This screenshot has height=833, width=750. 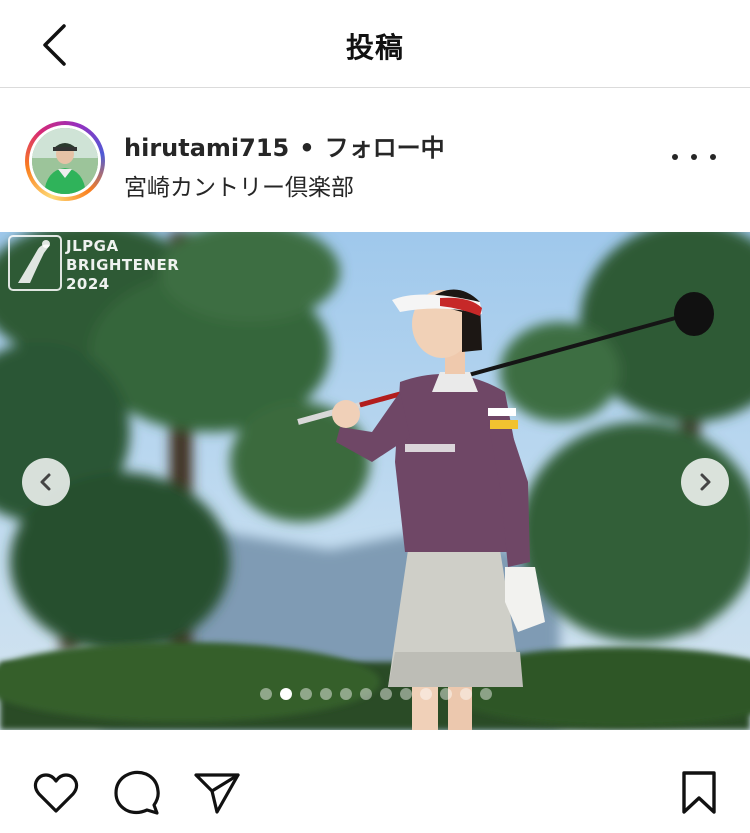 I want to click on chevron-right-icon, so click(x=705, y=482).